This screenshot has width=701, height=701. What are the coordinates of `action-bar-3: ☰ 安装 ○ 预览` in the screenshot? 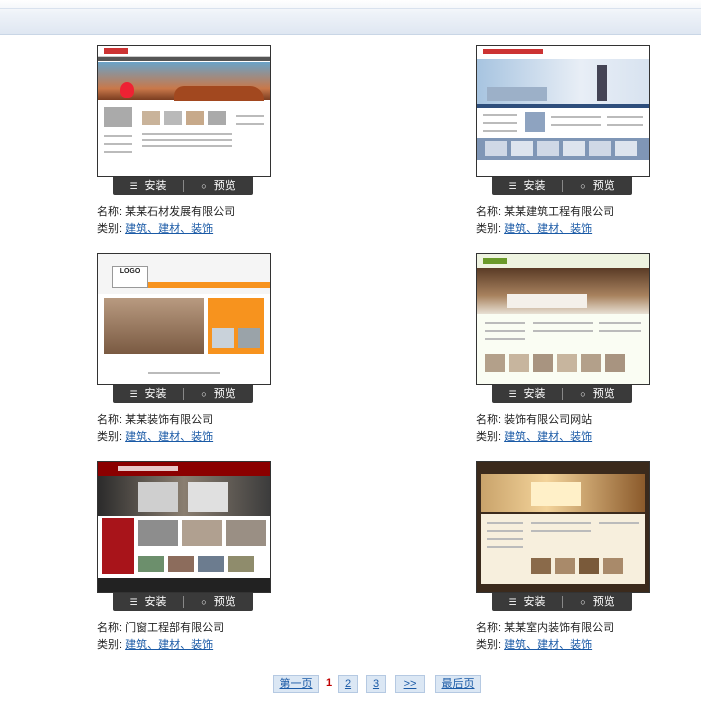 It's located at (183, 394).